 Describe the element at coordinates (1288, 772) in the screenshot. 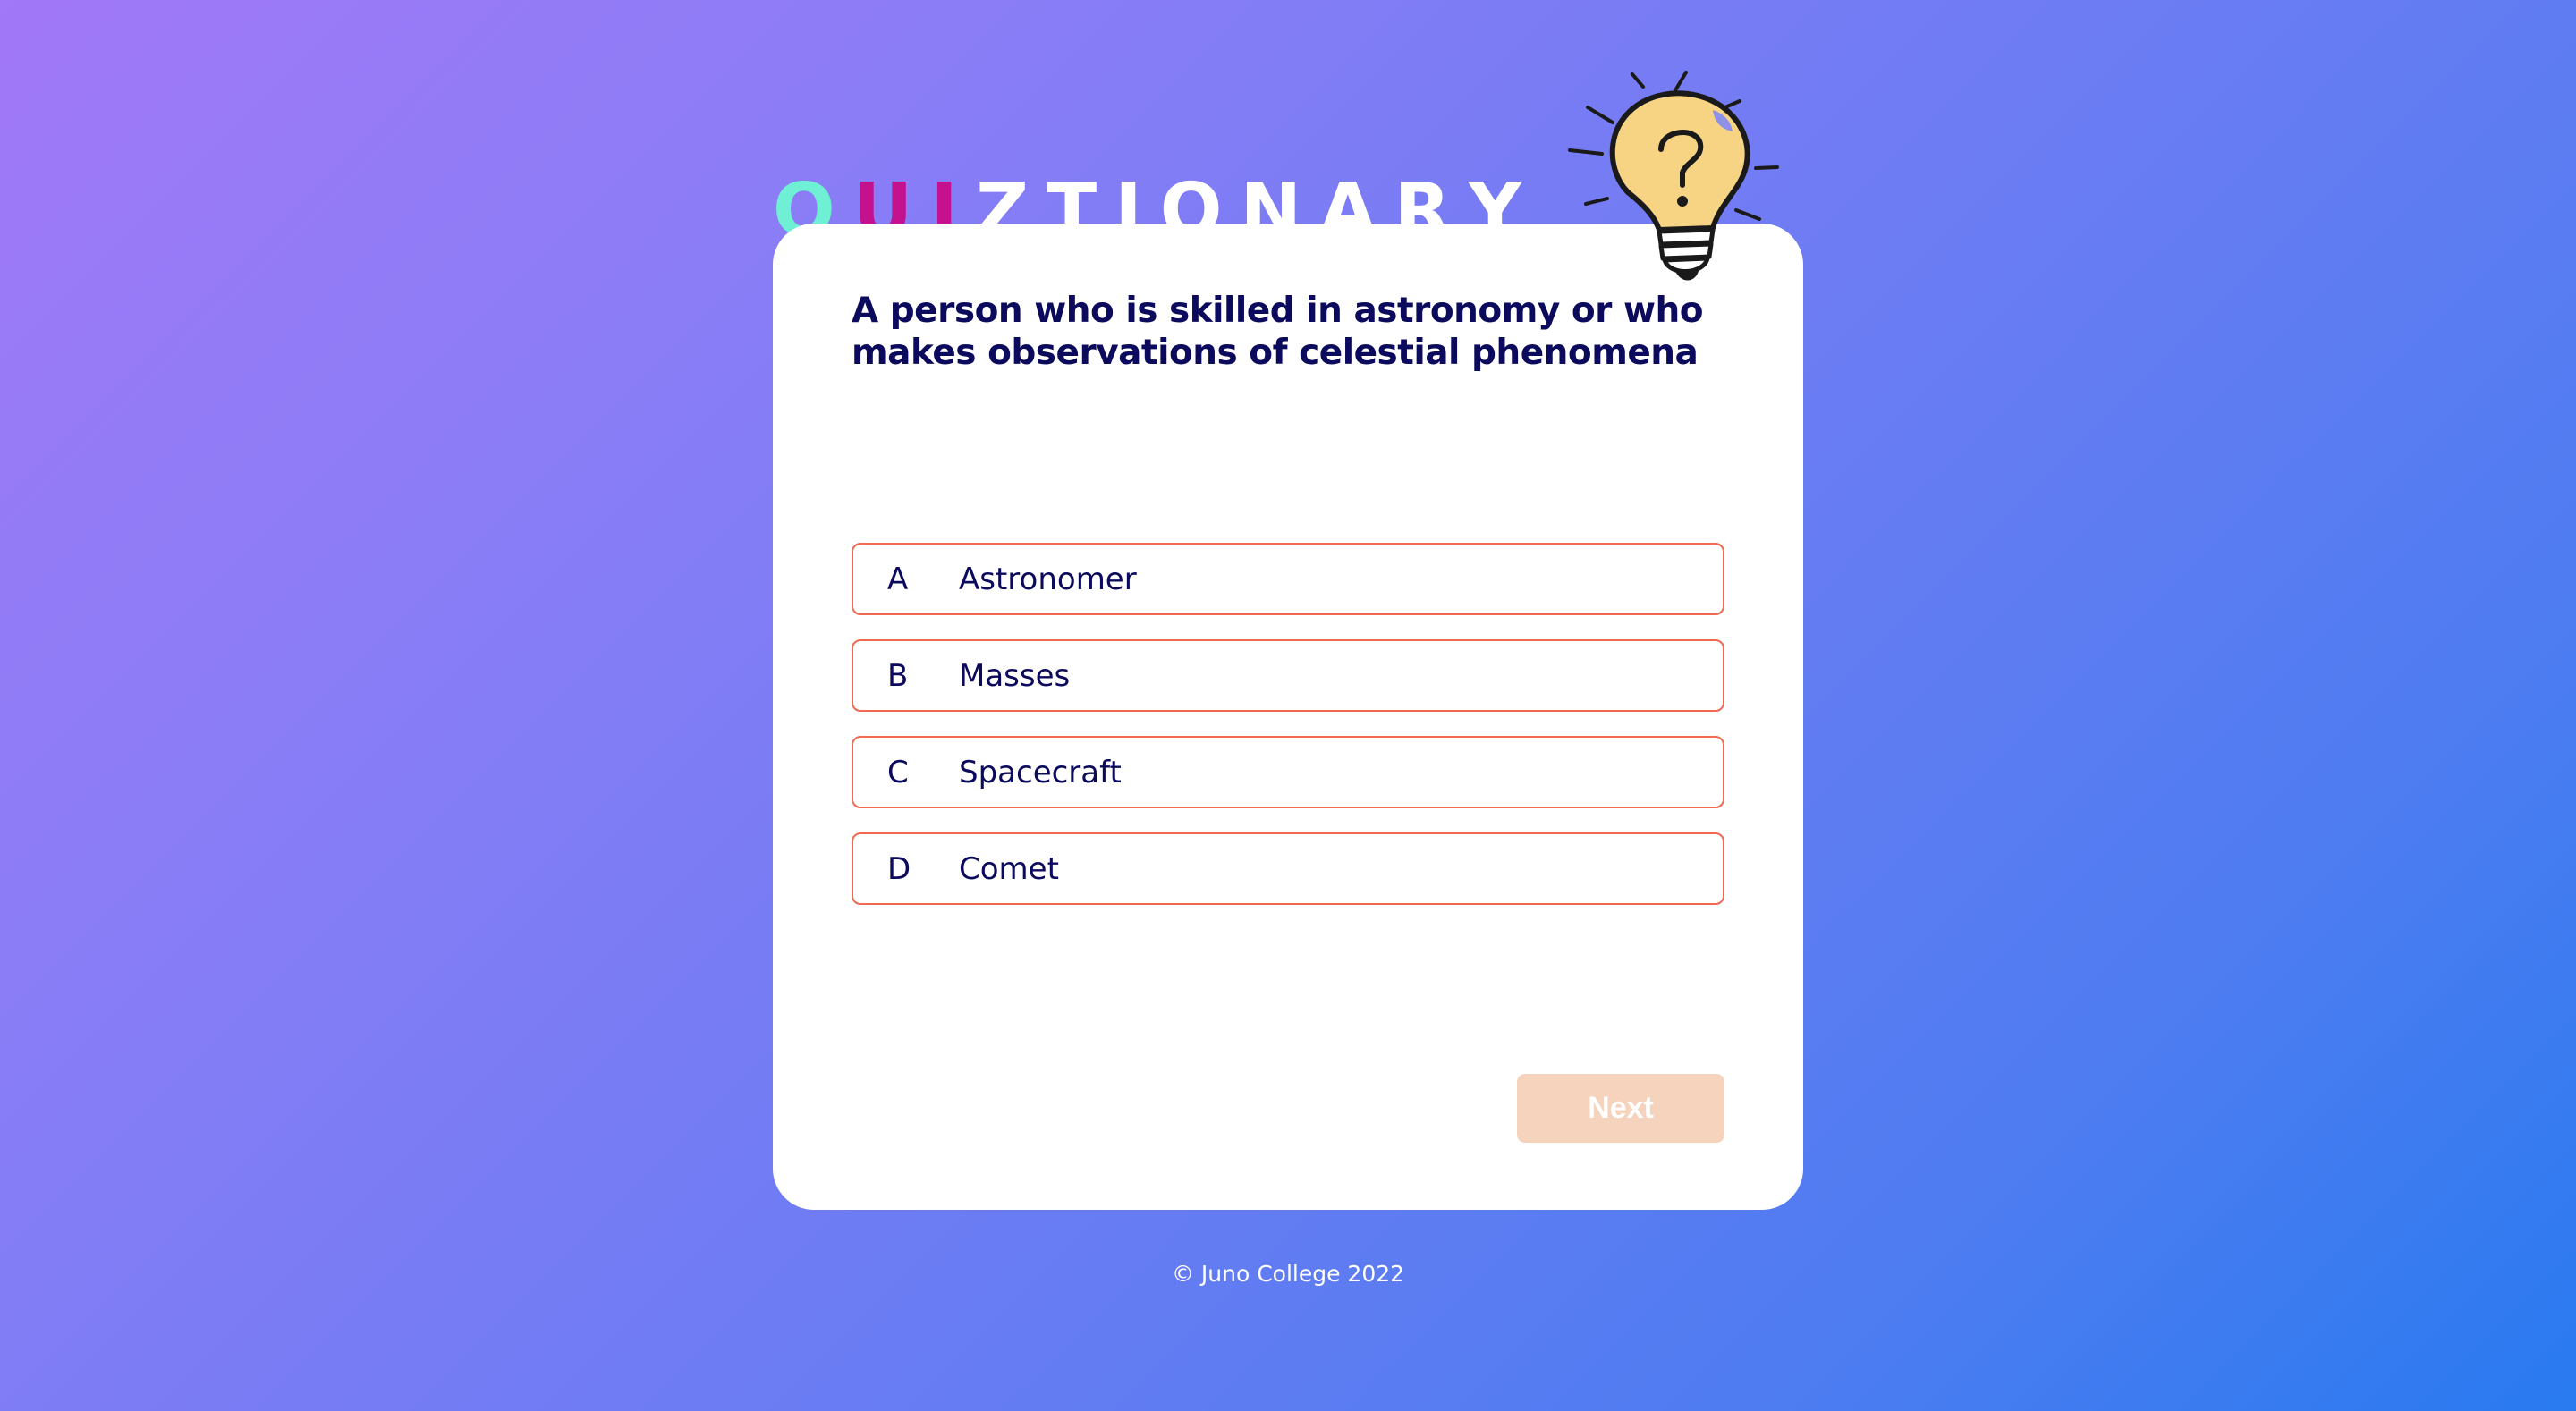

I see `answer-option-c: C Spacecraft` at that location.